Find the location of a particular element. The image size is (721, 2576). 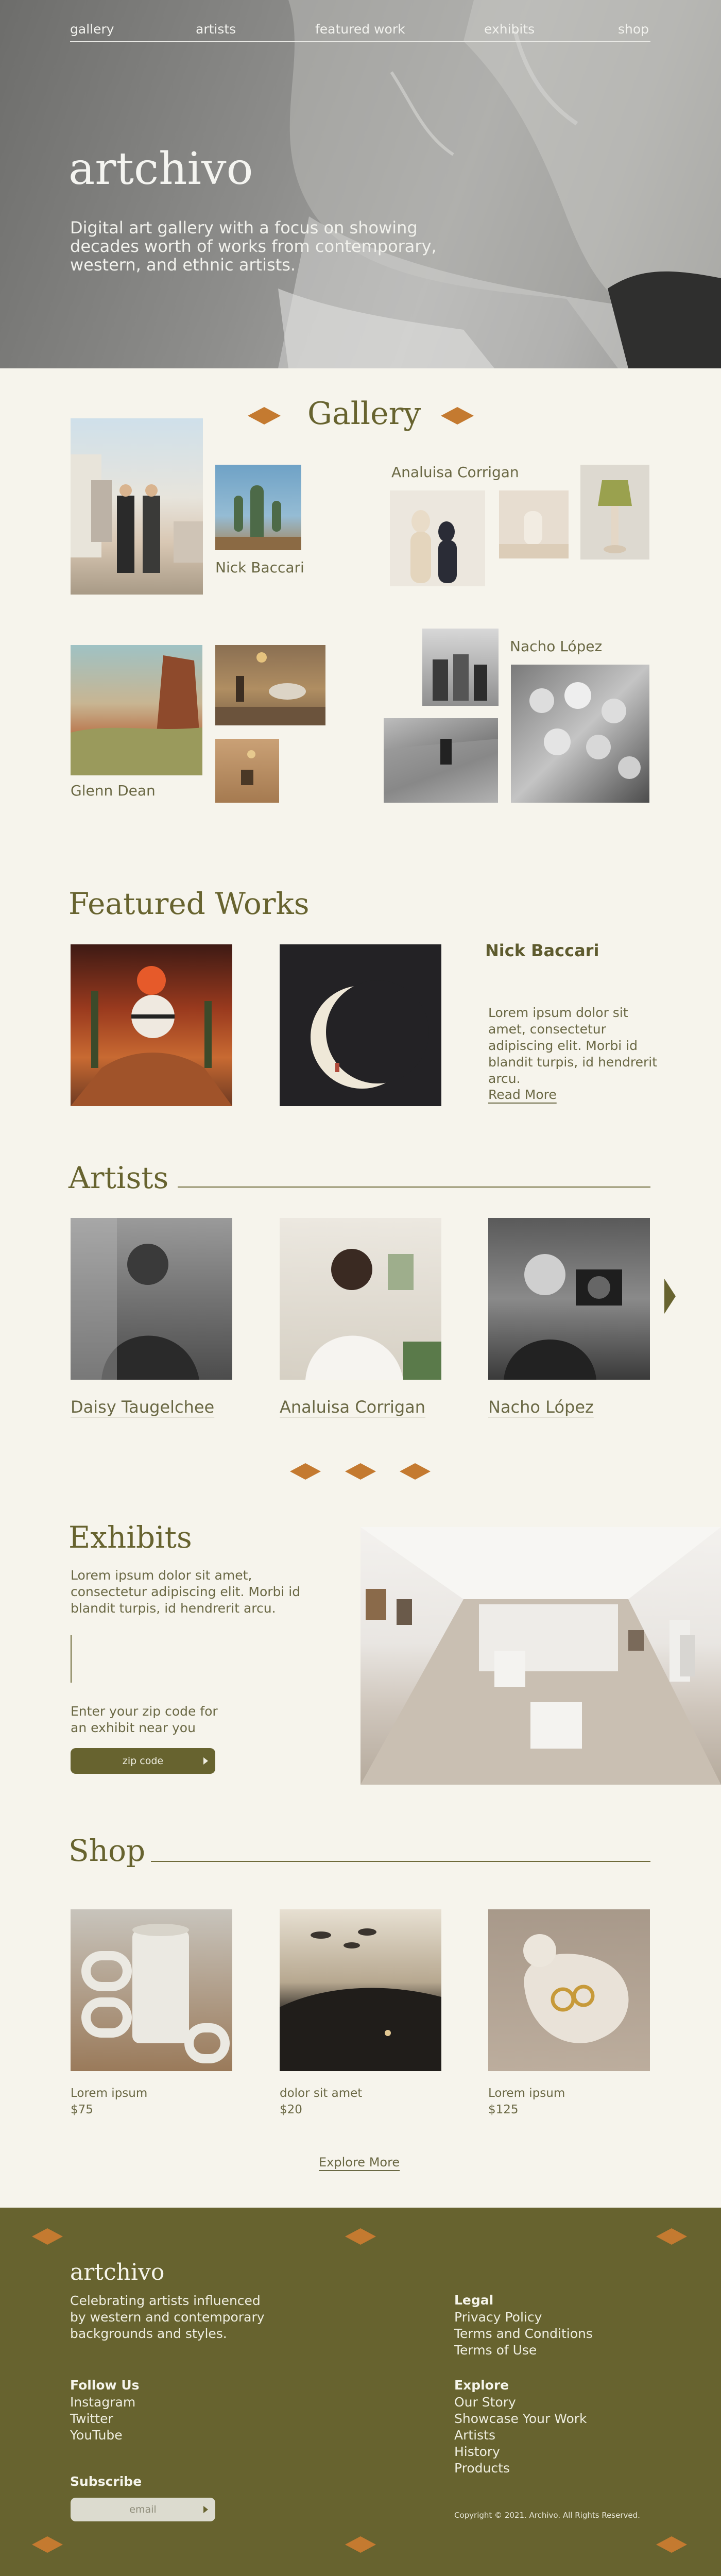

artists-heading: Artists is located at coordinates (119, 1177).